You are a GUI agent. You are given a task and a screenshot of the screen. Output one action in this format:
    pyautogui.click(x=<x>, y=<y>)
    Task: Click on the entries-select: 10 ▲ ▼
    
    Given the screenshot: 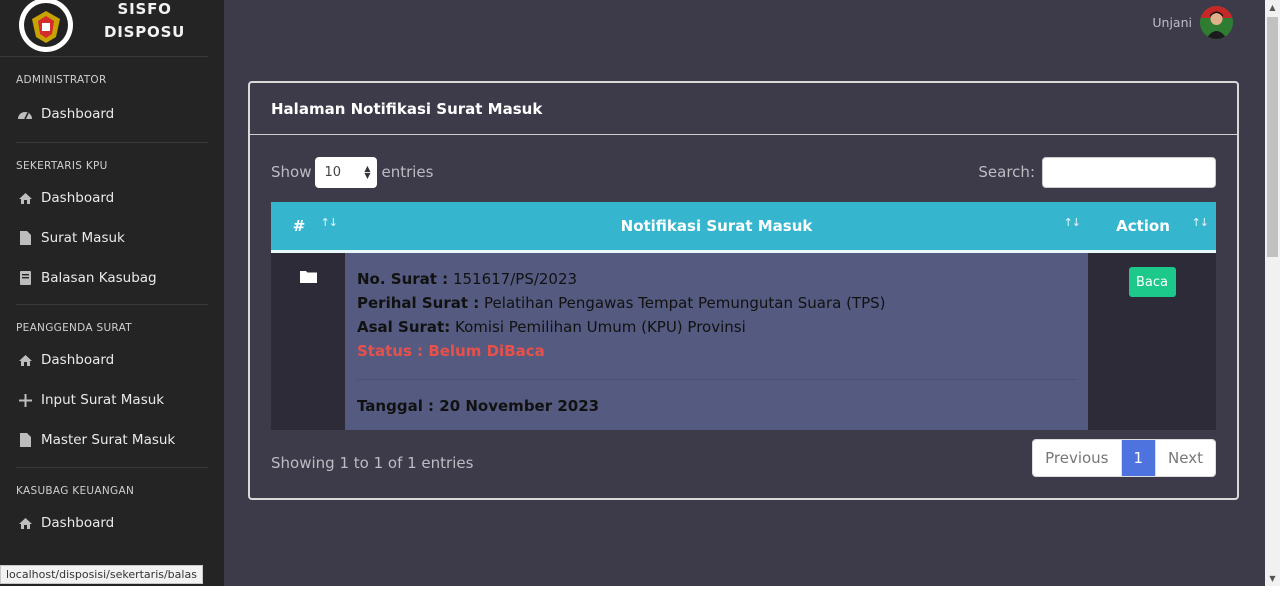 What is the action you would take?
    pyautogui.click(x=346, y=172)
    